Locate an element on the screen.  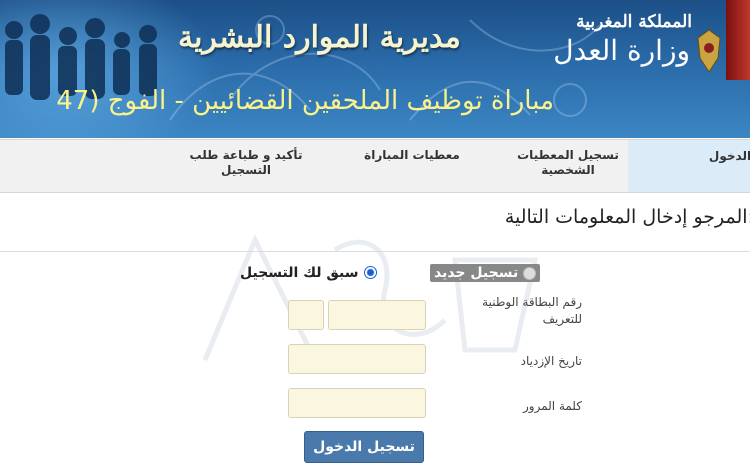
form-instruction: المرجو إدخال المعلومات التالية: is located at coordinates (627, 217).